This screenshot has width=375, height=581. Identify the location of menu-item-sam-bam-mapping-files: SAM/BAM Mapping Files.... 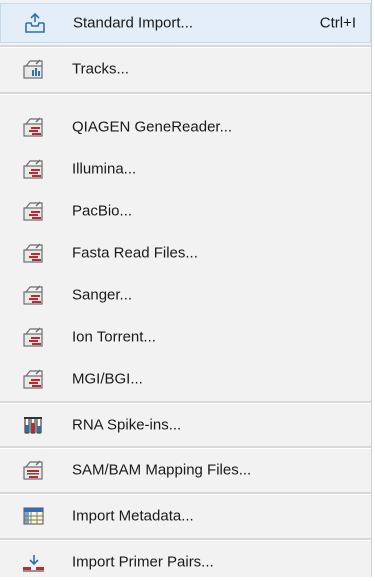
(185, 470).